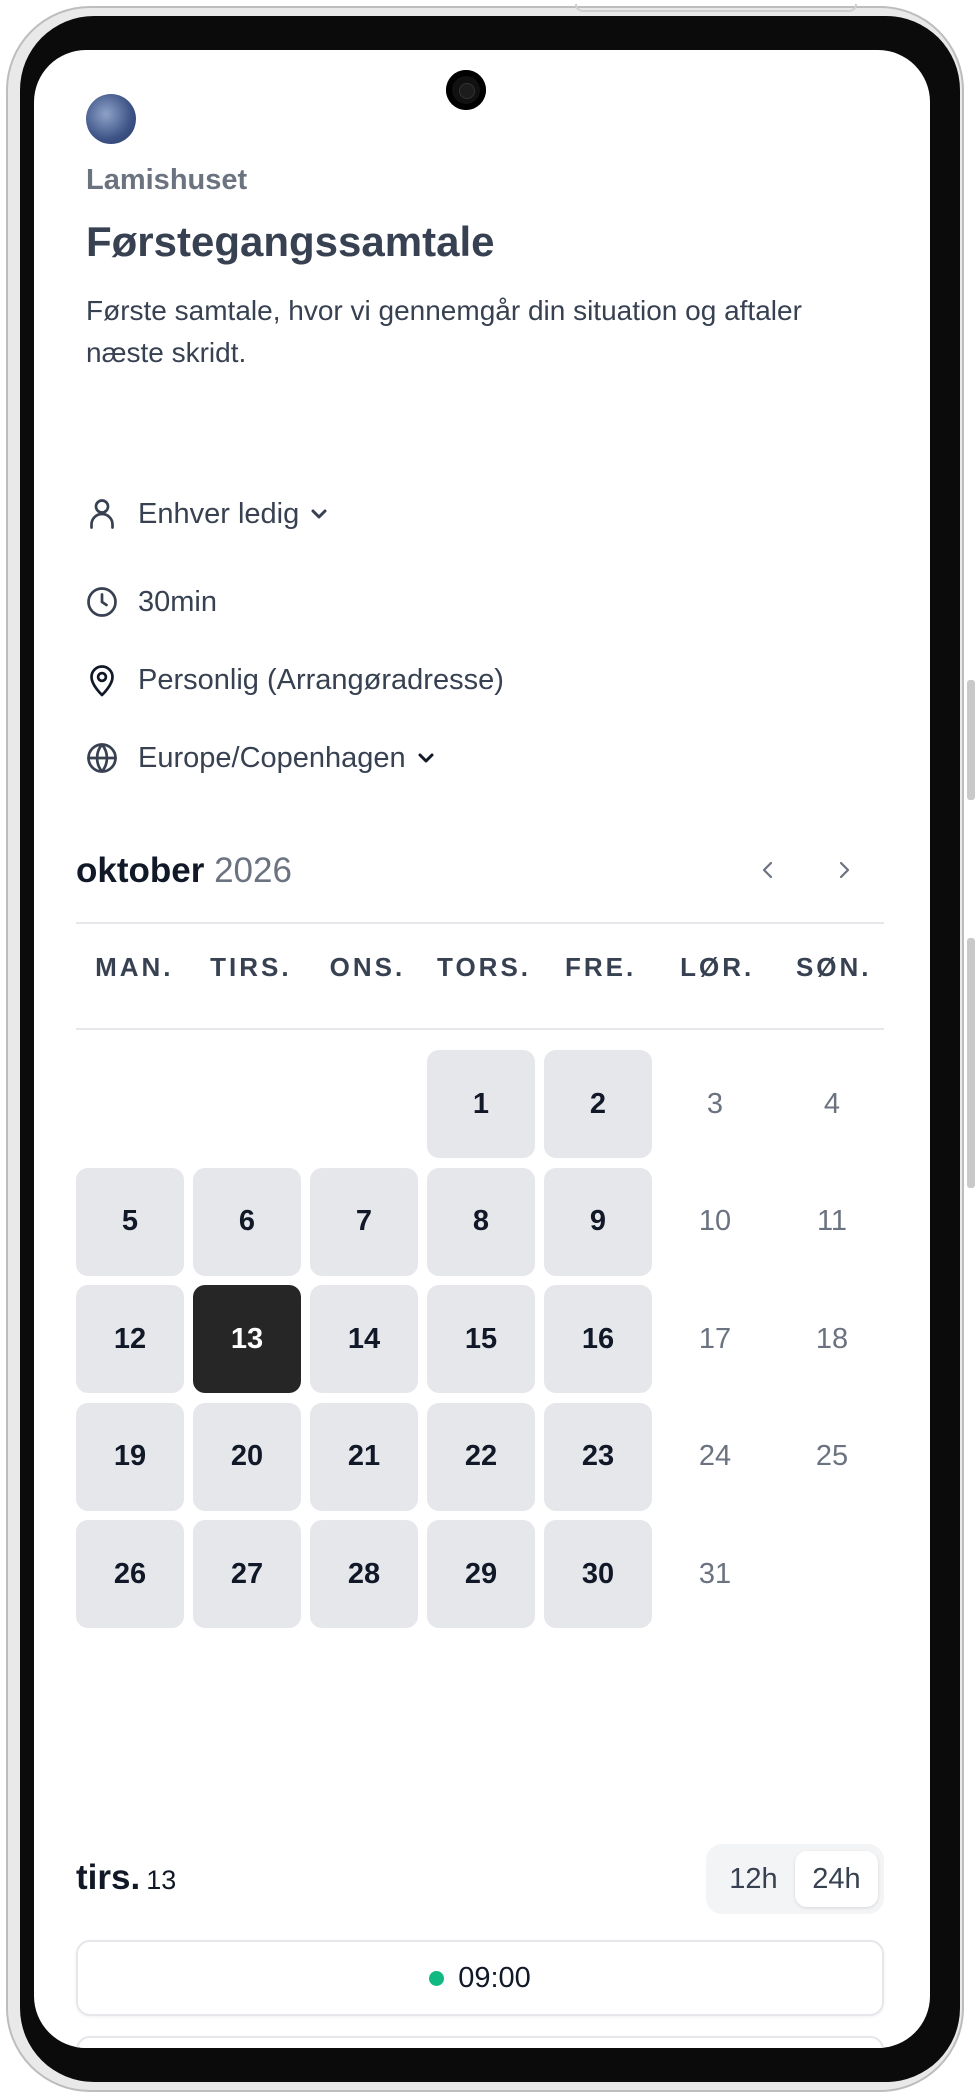 This screenshot has width=978, height=2100. Describe the element at coordinates (161, 1880) in the screenshot. I see `selected-day-number: 13` at that location.